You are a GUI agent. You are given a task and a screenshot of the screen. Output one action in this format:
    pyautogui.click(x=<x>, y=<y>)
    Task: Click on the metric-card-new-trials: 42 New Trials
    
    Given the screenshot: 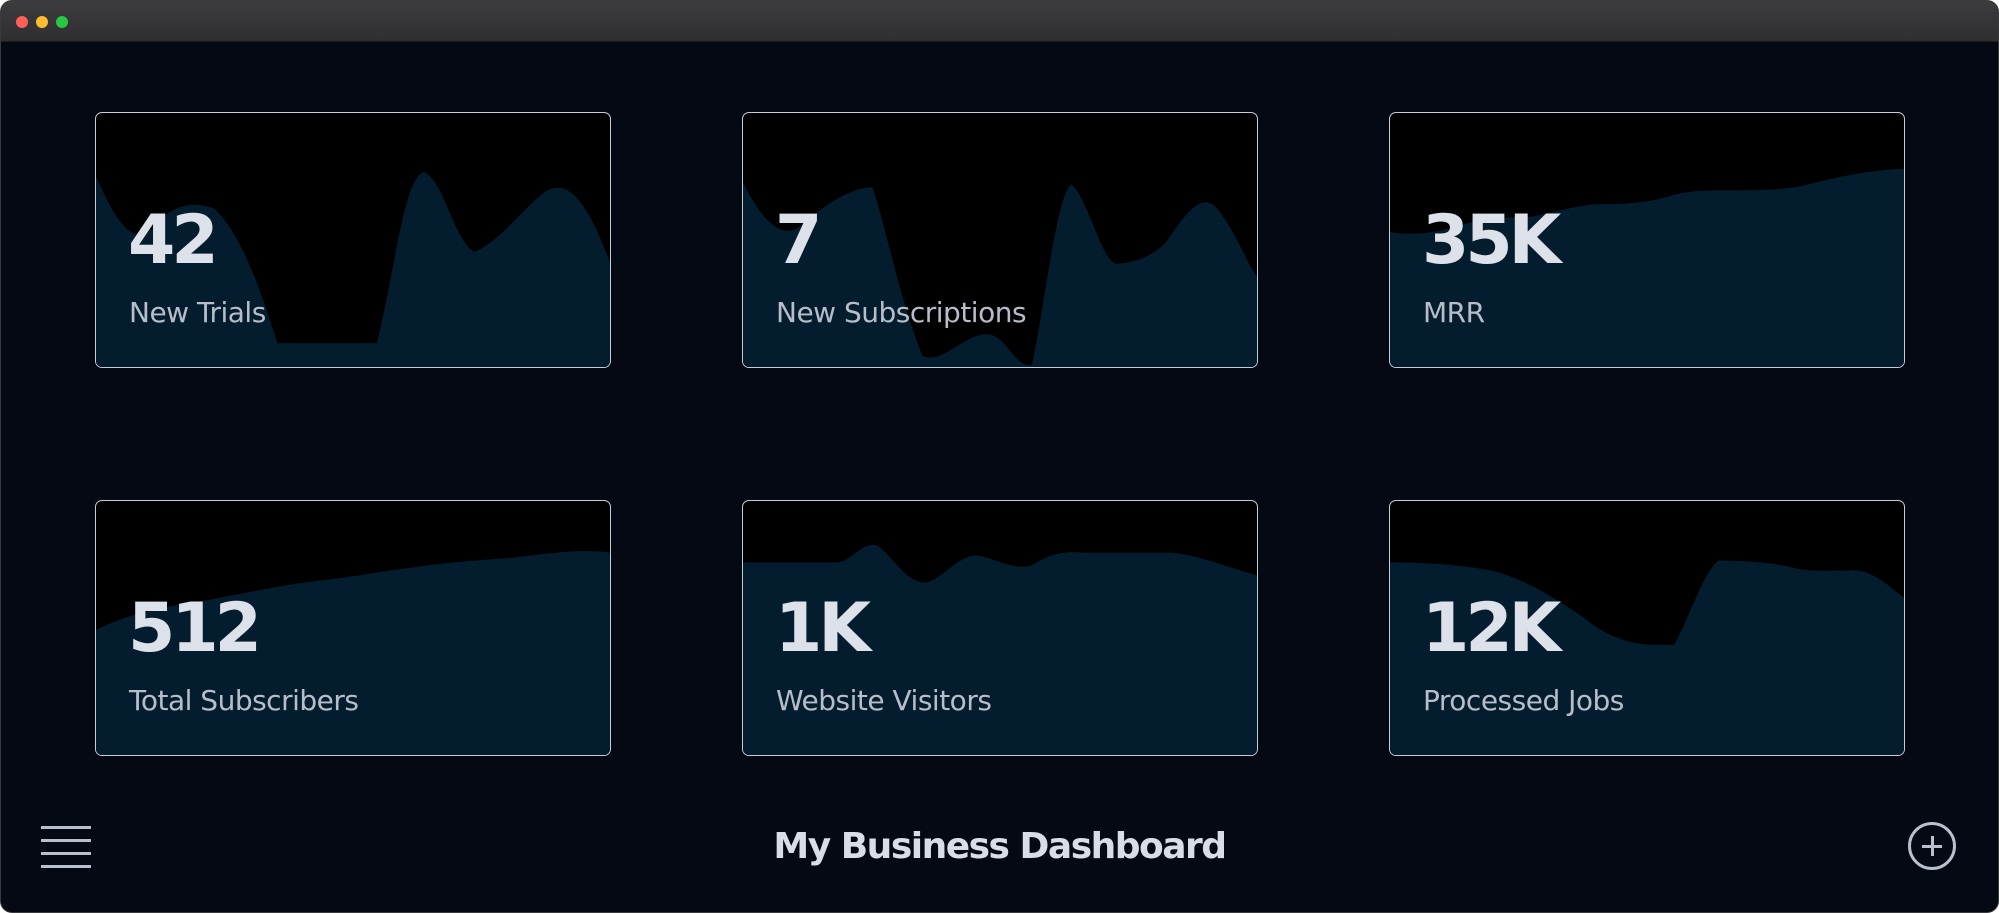 What is the action you would take?
    pyautogui.click(x=353, y=240)
    